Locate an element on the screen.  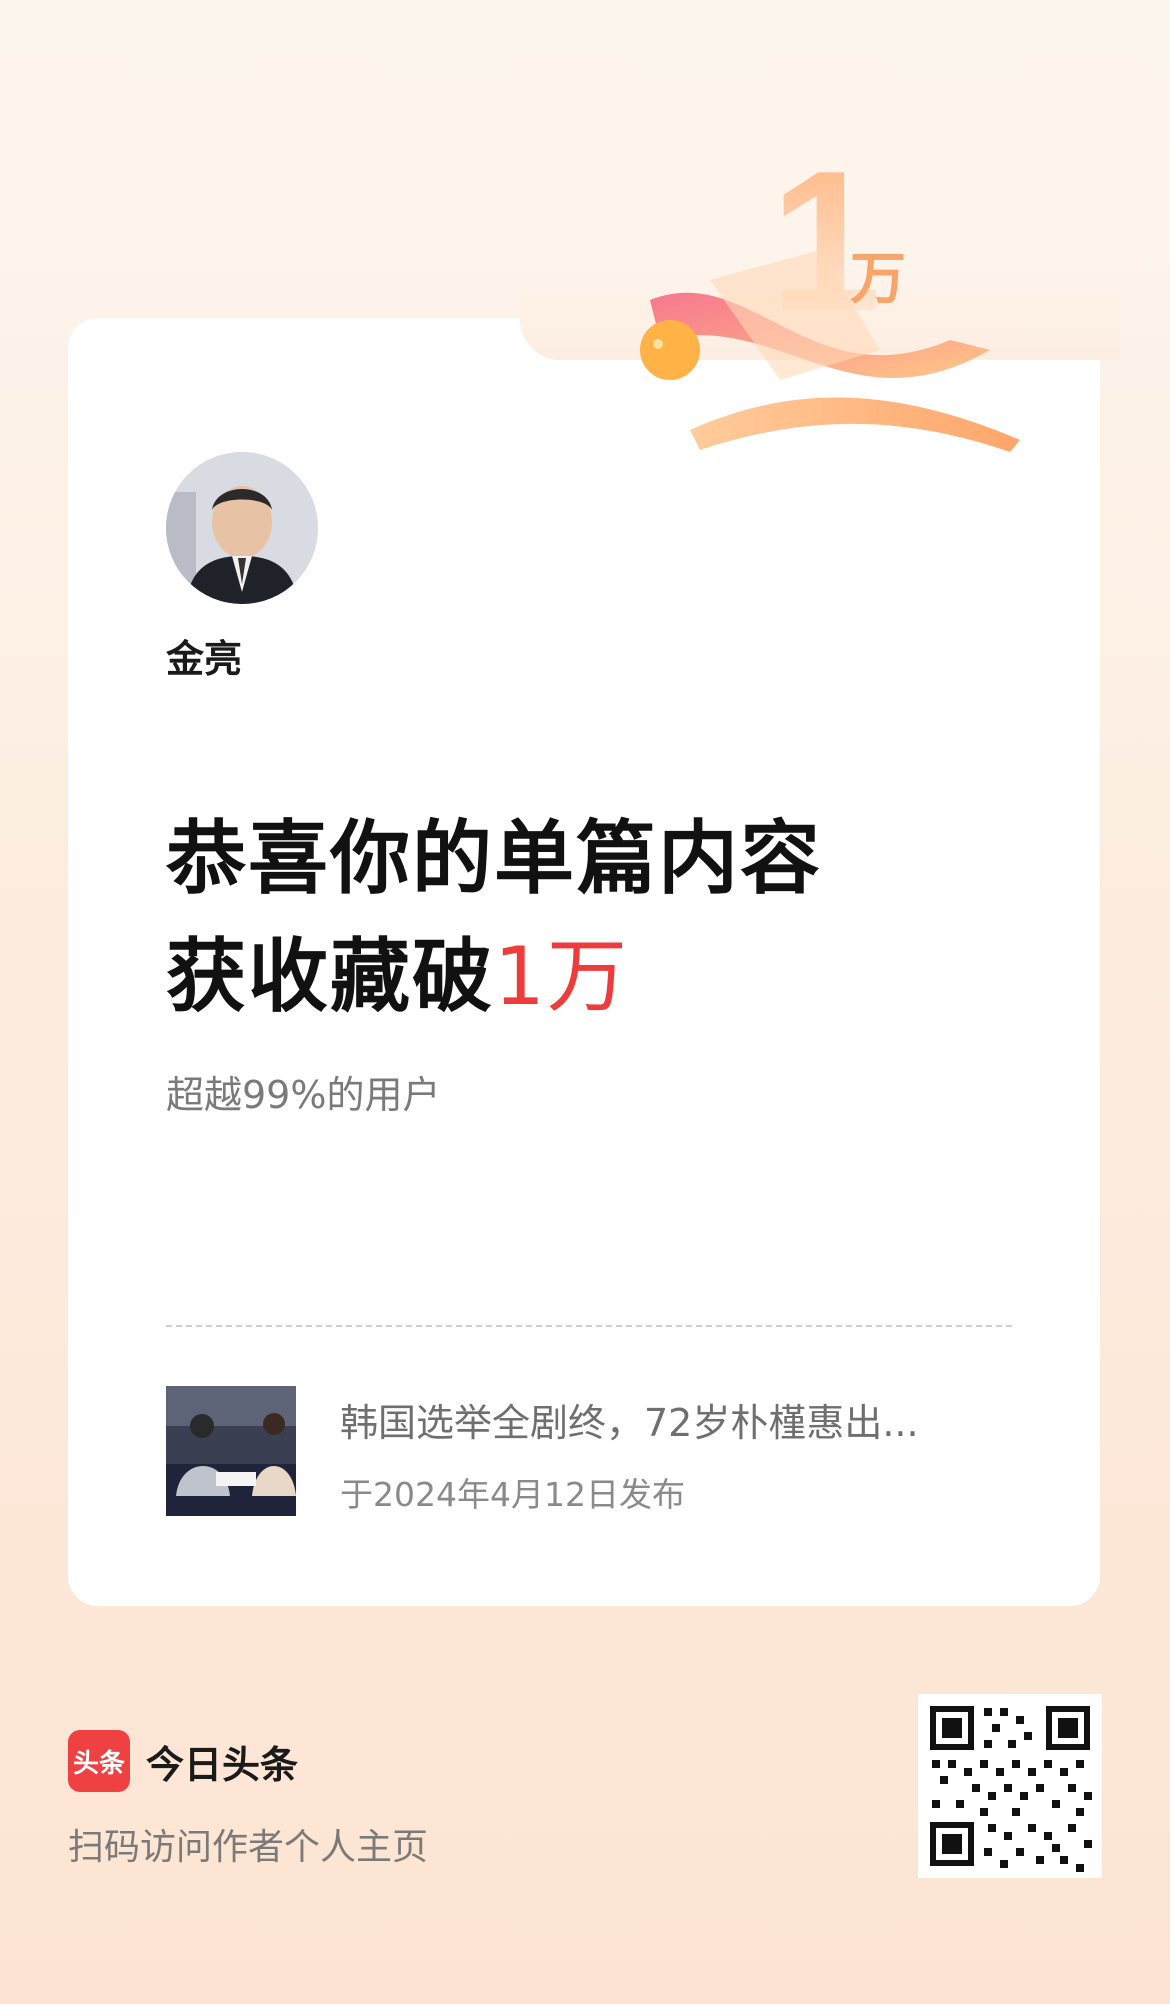
brand: 头条 今日头条 is located at coordinates (183, 1761).